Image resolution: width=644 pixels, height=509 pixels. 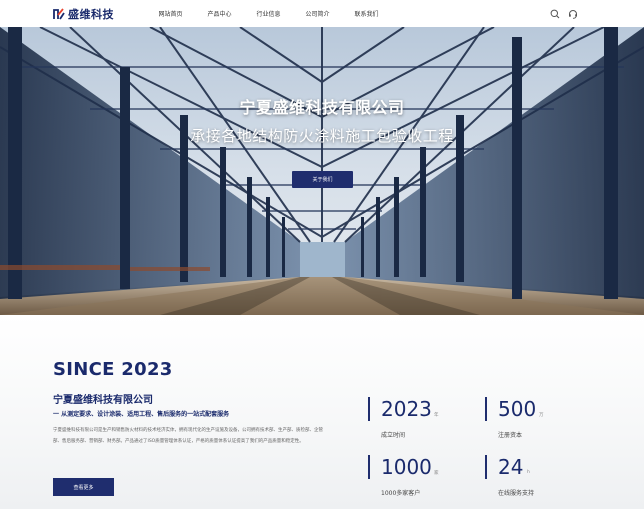 I want to click on company-name: 宁夏盛维科技有限公司, so click(x=103, y=400).